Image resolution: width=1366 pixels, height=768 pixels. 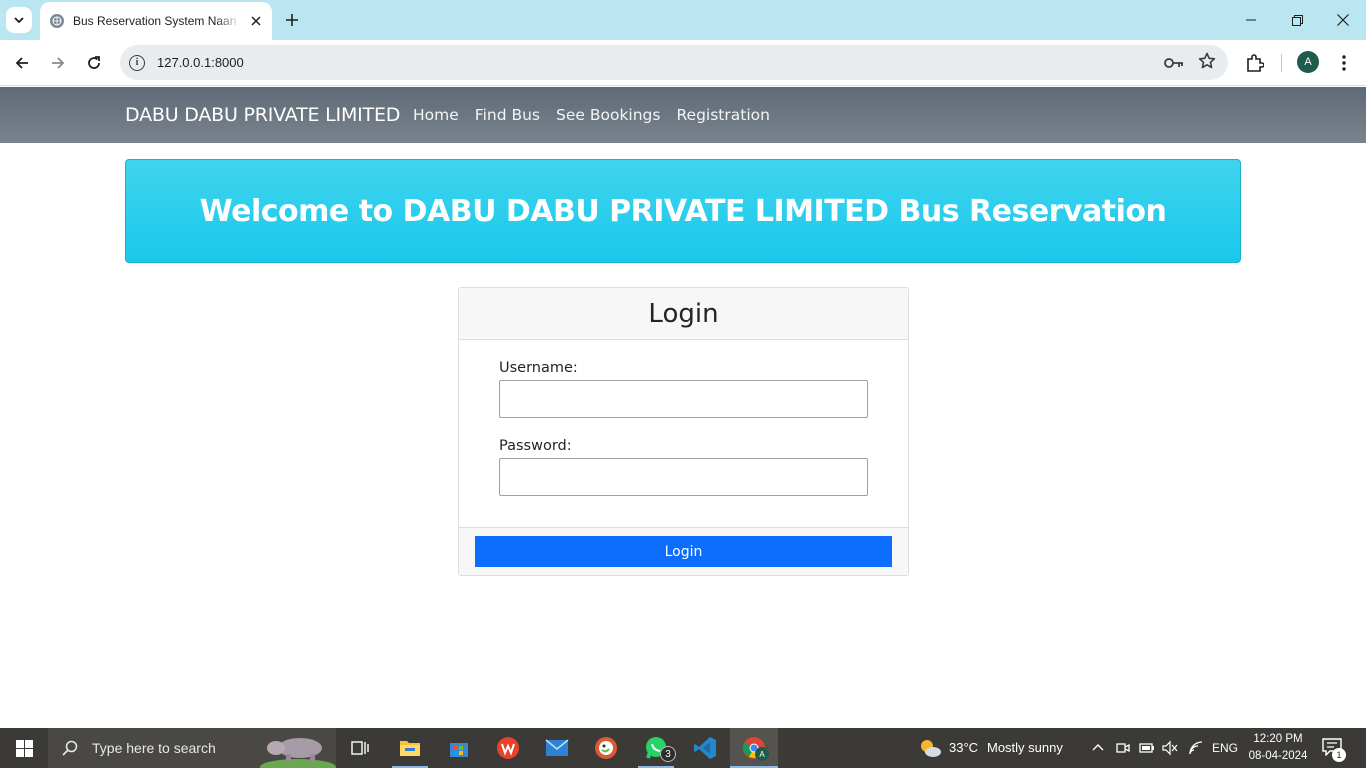 I want to click on login-card: Login Username: Password: Login, so click(x=683, y=431).